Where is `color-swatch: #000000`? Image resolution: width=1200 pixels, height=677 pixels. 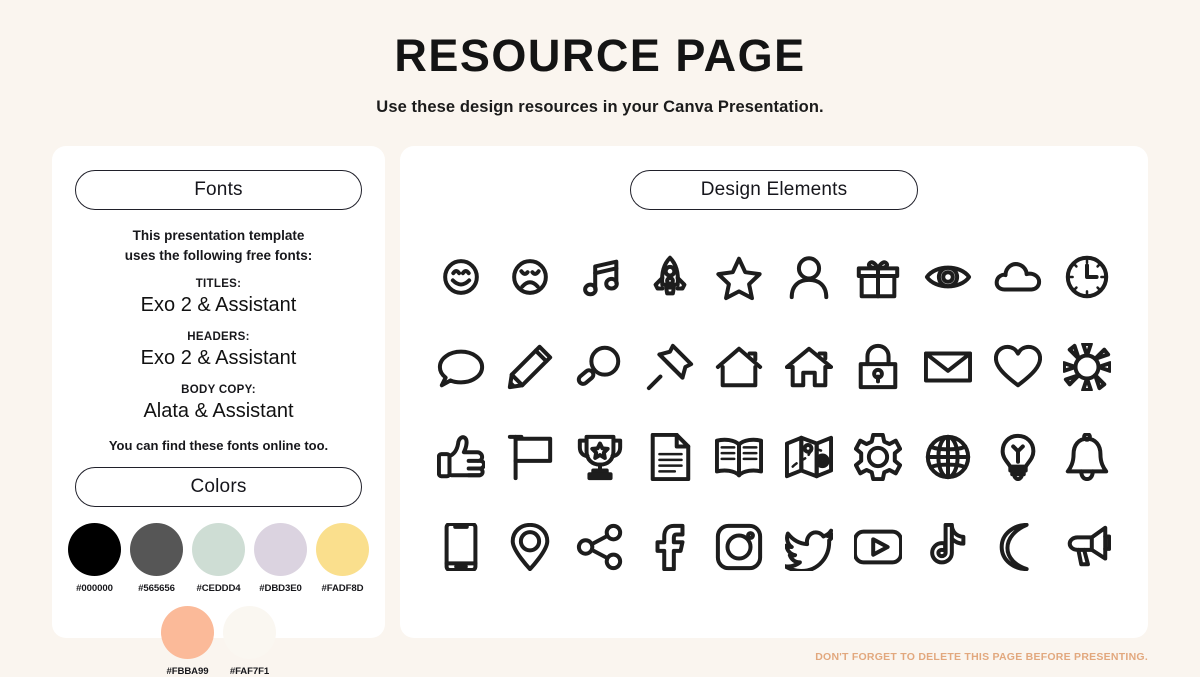 color-swatch: #000000 is located at coordinates (94, 558).